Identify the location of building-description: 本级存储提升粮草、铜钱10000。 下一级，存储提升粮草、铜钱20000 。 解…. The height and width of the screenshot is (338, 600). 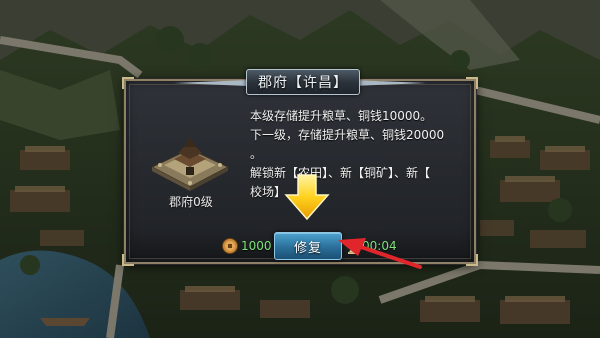
(356, 154).